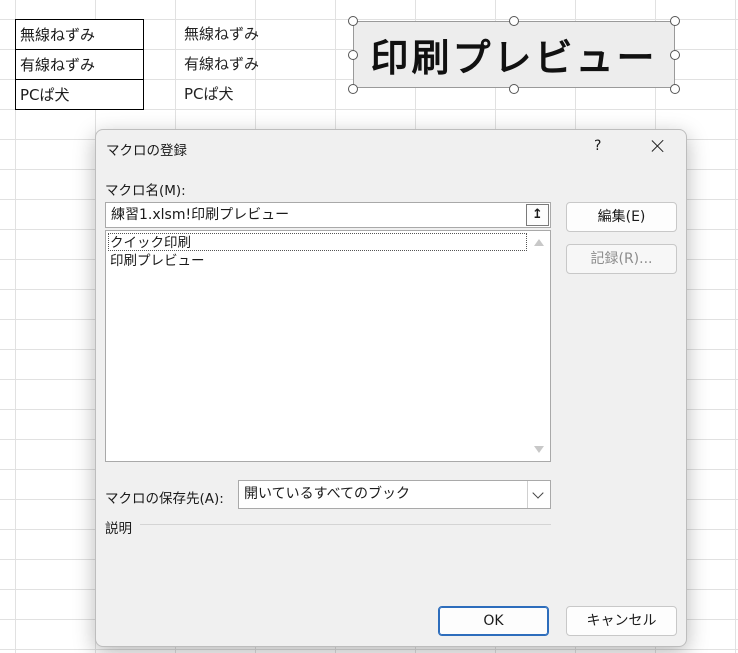 The image size is (738, 653). What do you see at coordinates (327, 494) in the screenshot?
I see `store-in-value: 開いているすべてのブック` at bounding box center [327, 494].